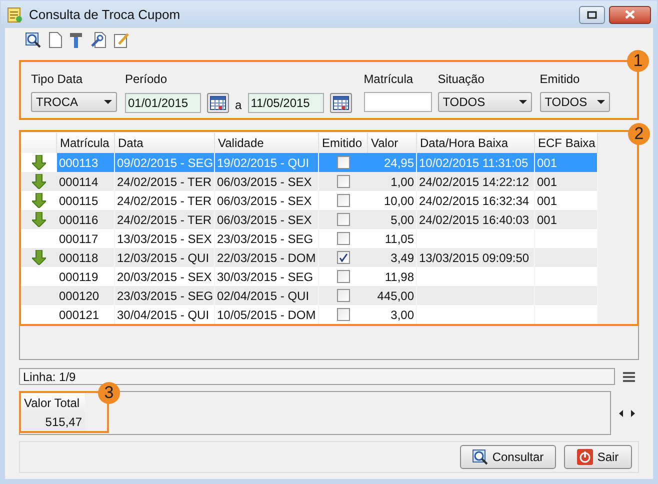  I want to click on search-button: Consultar, so click(508, 457).